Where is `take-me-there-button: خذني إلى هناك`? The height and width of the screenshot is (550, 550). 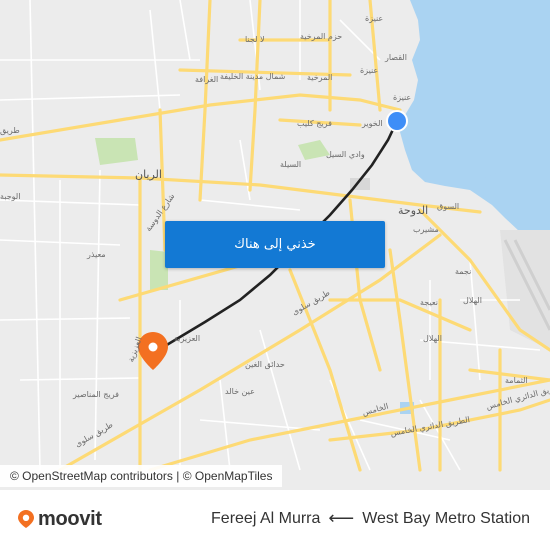 take-me-there-button: خذني إلى هناك is located at coordinates (275, 244).